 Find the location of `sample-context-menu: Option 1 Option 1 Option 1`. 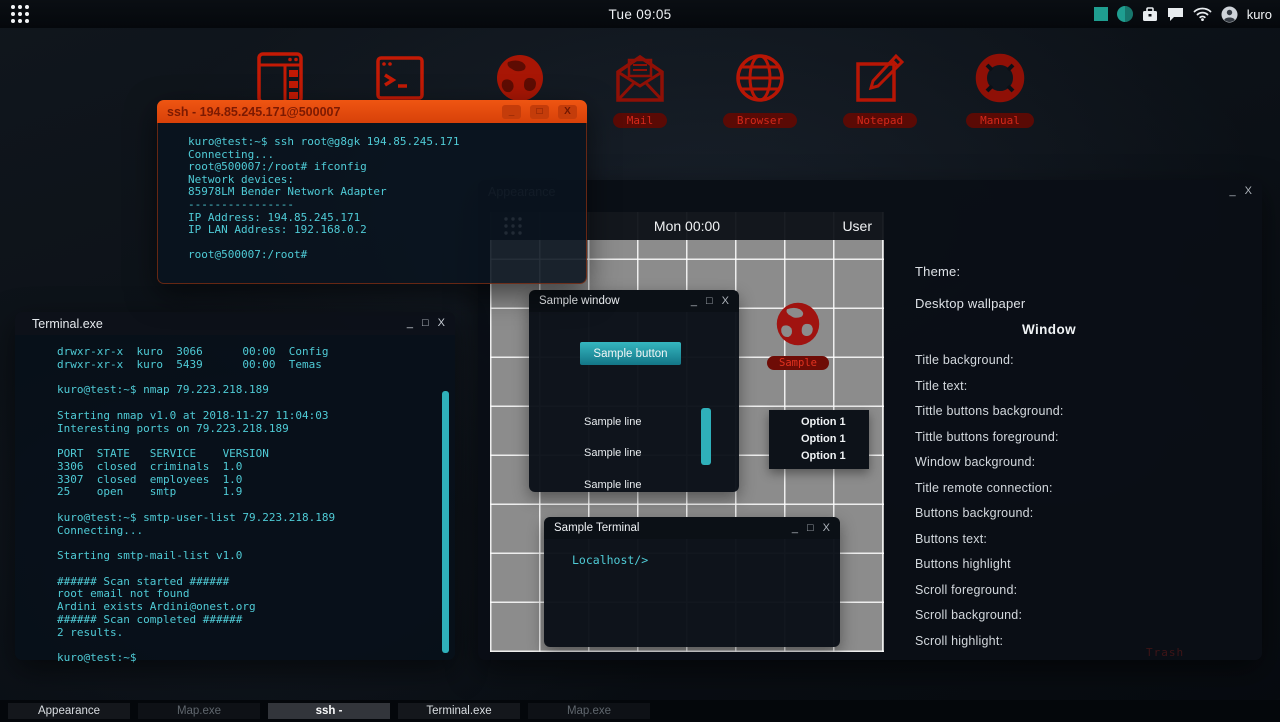

sample-context-menu: Option 1 Option 1 Option 1 is located at coordinates (819, 439).